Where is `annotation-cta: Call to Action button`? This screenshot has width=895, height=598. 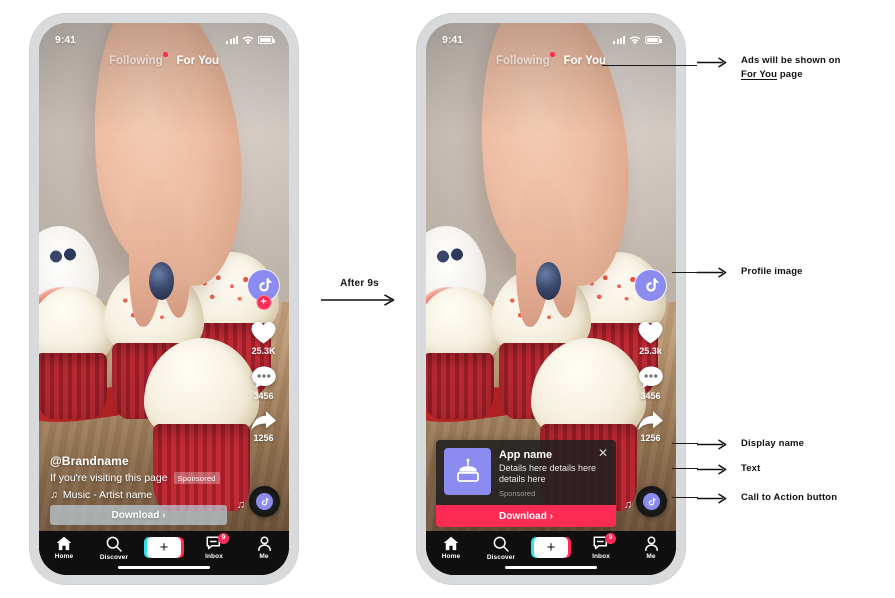
annotation-cta: Call to Action button is located at coordinates (767, 498).